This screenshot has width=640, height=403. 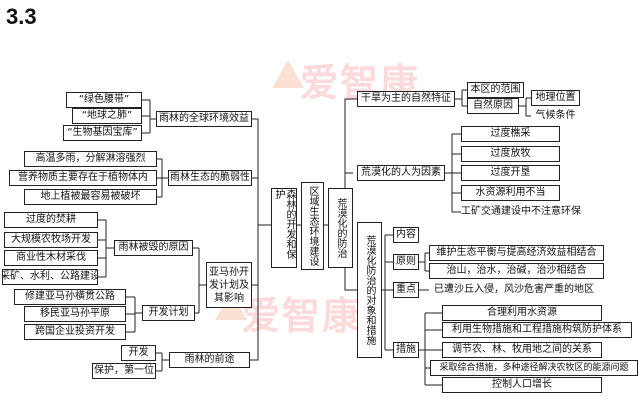 What do you see at coordinates (75, 332) in the screenshot?
I see `node-multinational-investment: 跨国企业投资开发` at bounding box center [75, 332].